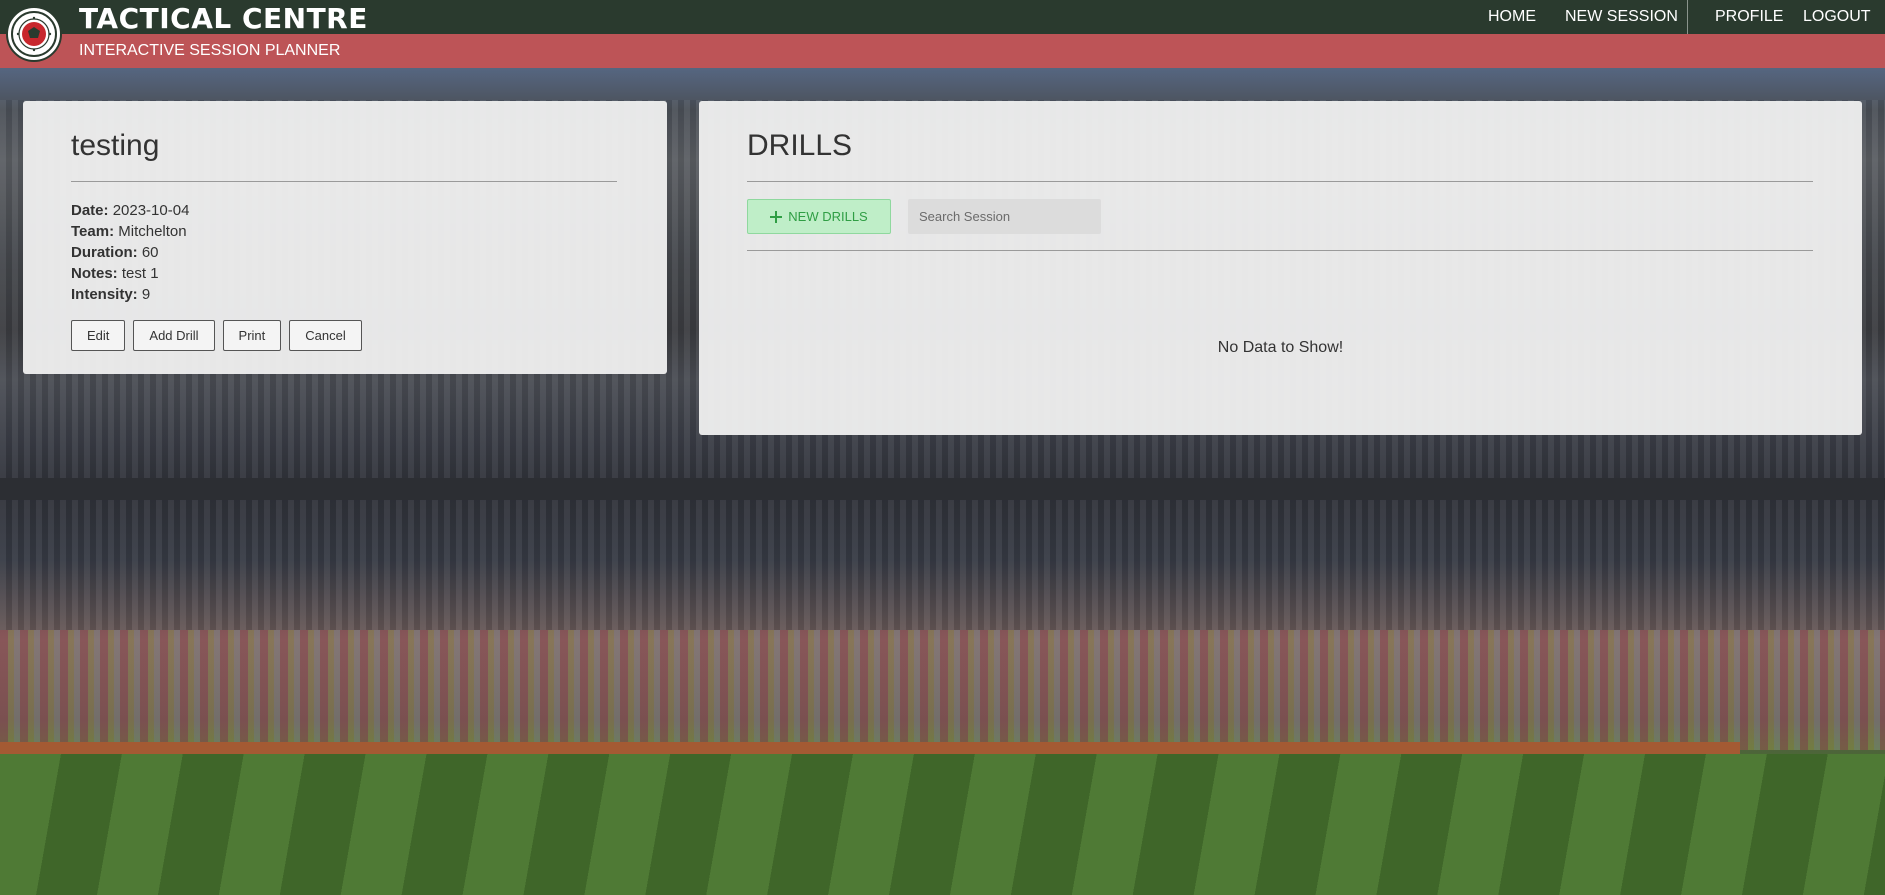 The height and width of the screenshot is (895, 1885). I want to click on nav-logout-link: LOGOUT, so click(1837, 17).